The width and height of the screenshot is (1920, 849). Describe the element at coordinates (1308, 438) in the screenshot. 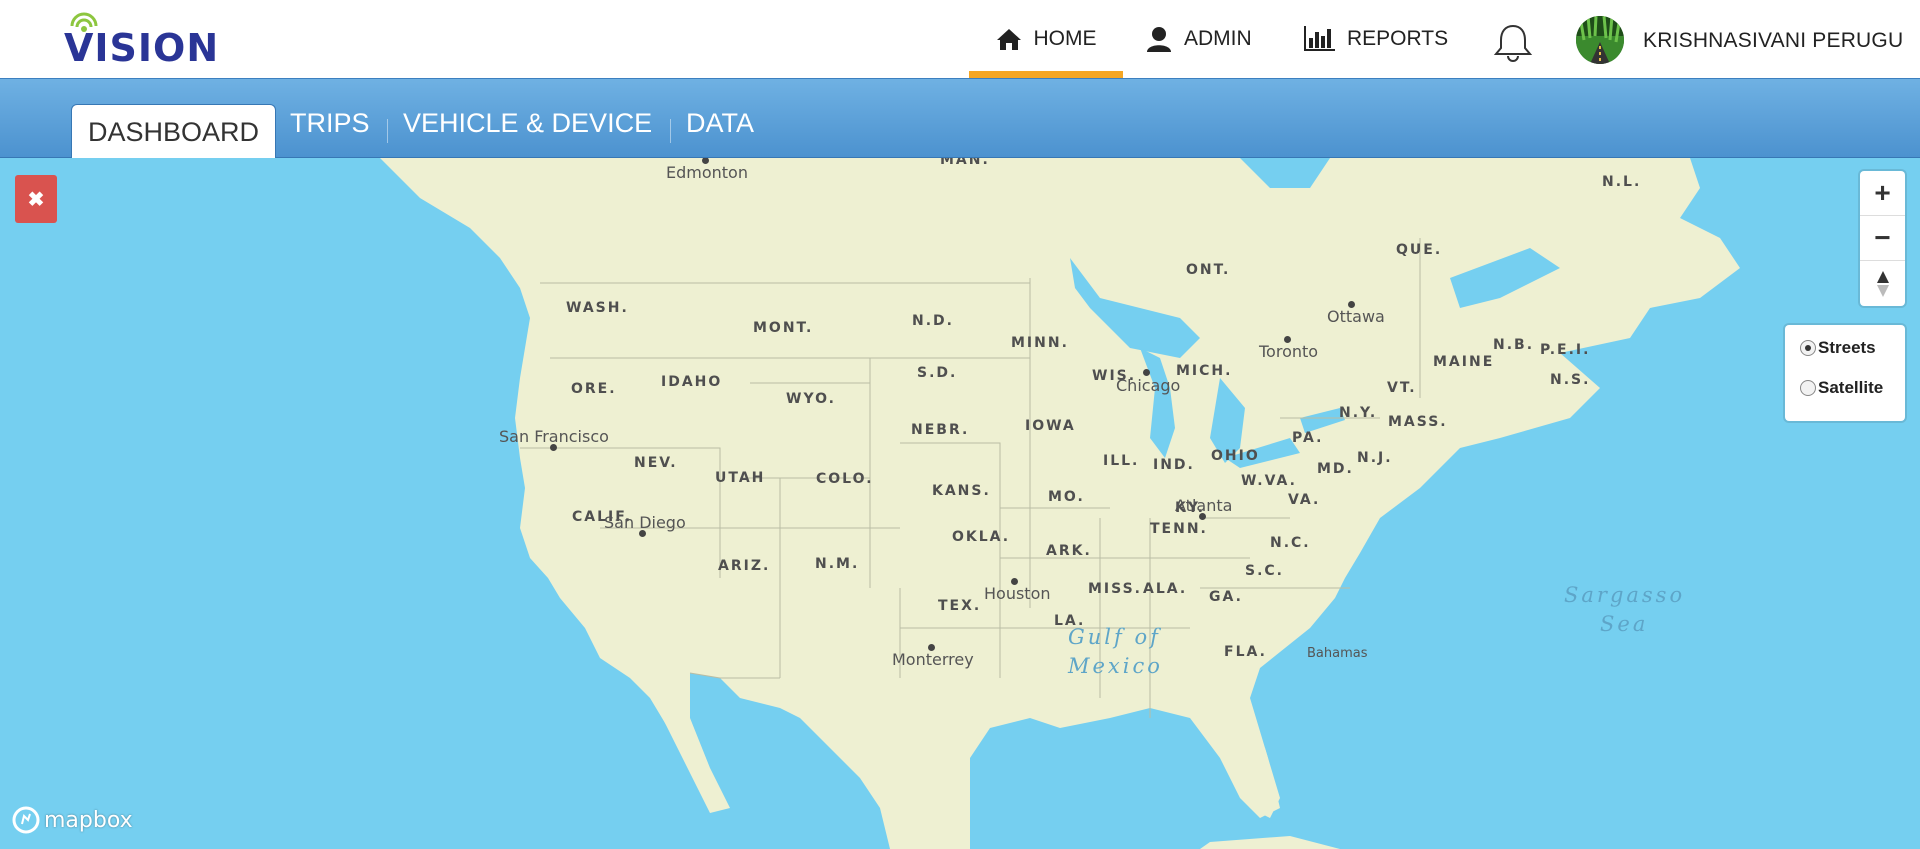

I see `map-label: PA.` at that location.